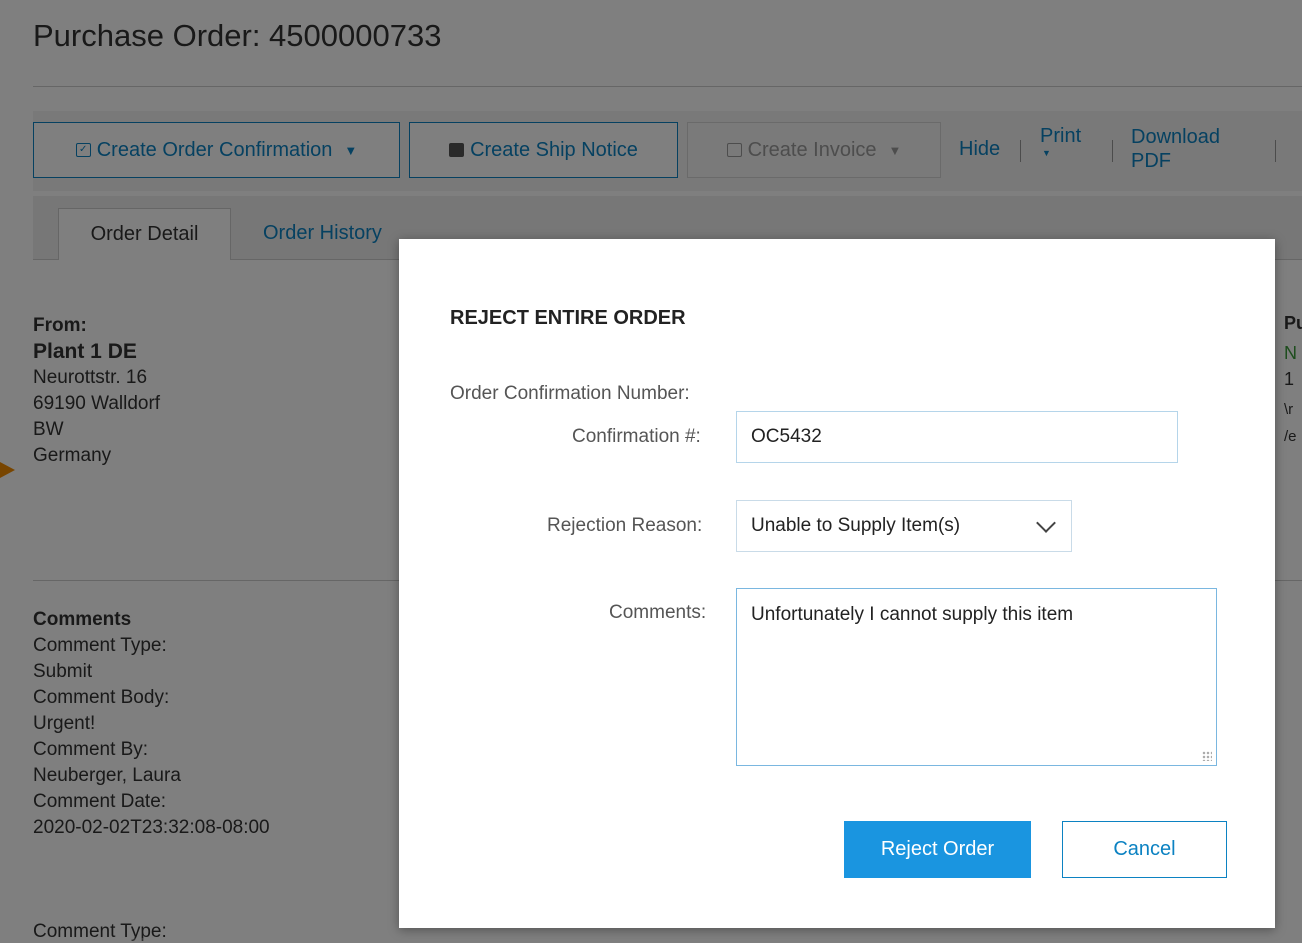 This screenshot has height=943, width=1302. What do you see at coordinates (568, 318) in the screenshot?
I see `dialog-title: REJECT ENTIRE ORDER` at bounding box center [568, 318].